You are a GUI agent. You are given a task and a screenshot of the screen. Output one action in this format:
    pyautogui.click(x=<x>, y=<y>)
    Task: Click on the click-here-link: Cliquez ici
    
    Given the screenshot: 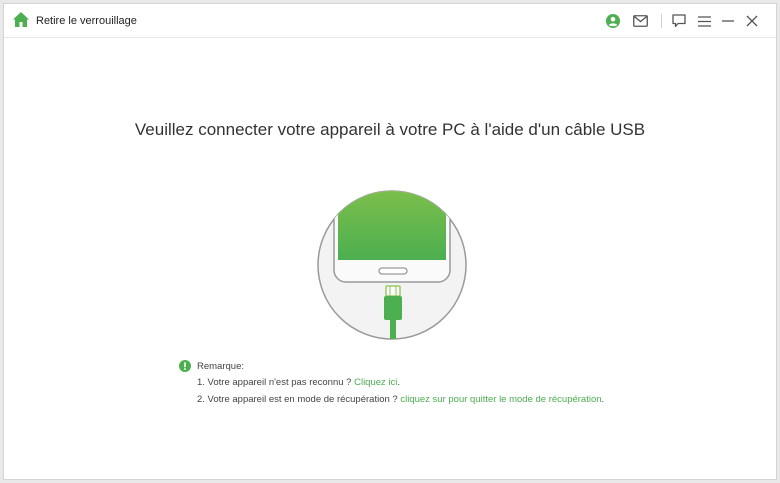 What is the action you would take?
    pyautogui.click(x=375, y=382)
    